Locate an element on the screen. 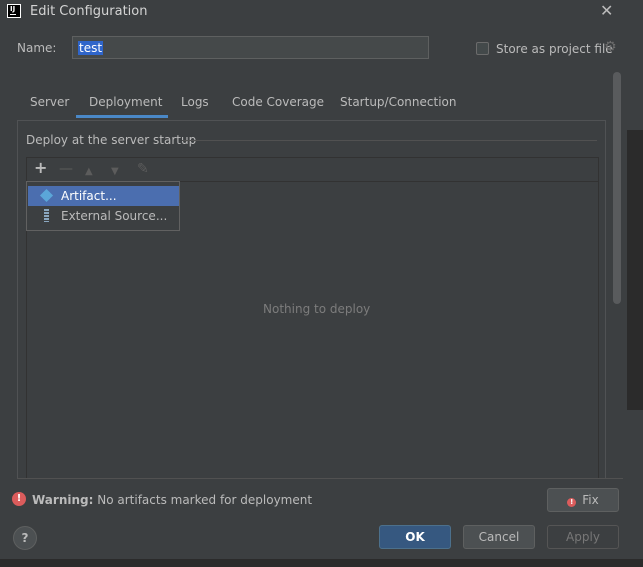 The image size is (643, 567). tab-startup-connection: Startup/Connection is located at coordinates (398, 102).